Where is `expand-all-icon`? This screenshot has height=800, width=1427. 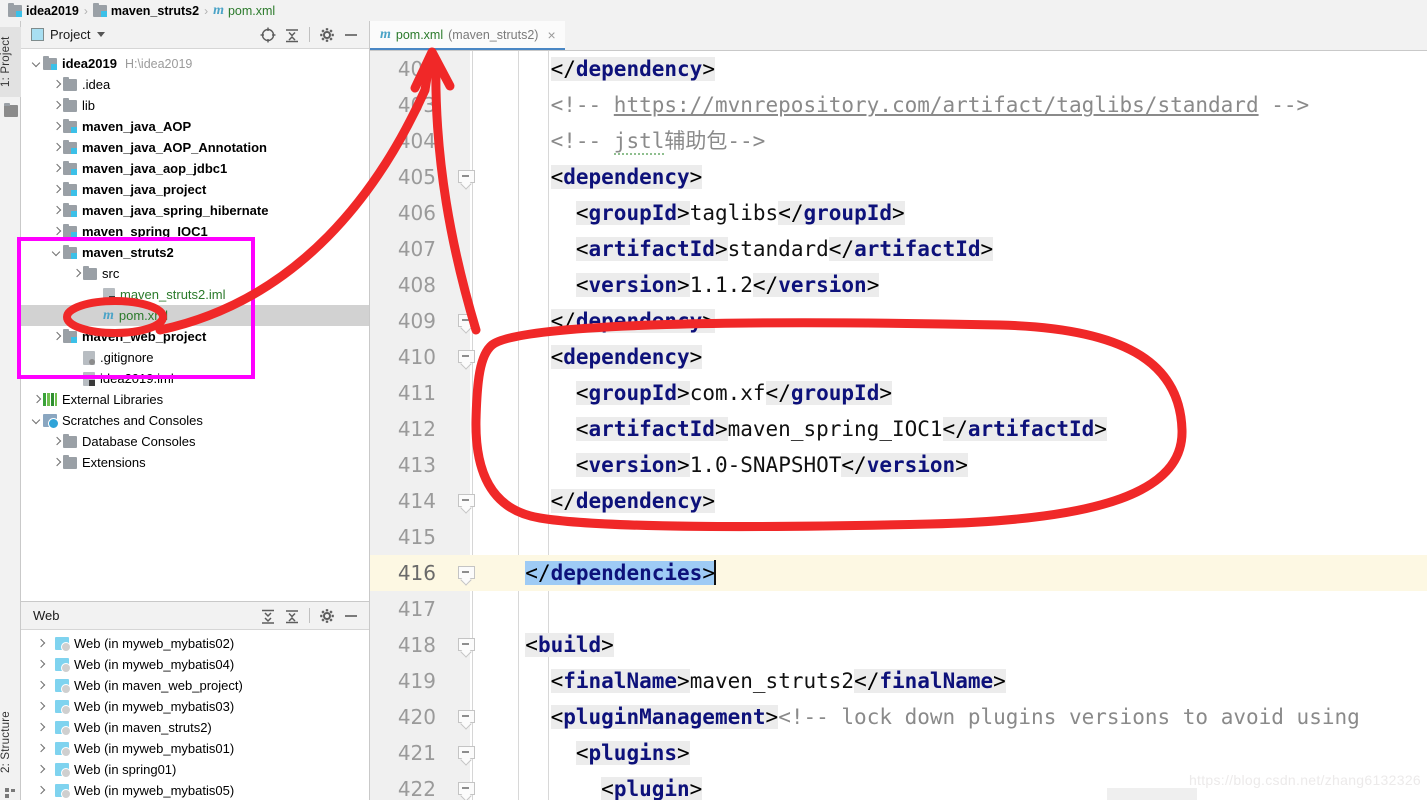
expand-all-icon is located at coordinates (269, 616).